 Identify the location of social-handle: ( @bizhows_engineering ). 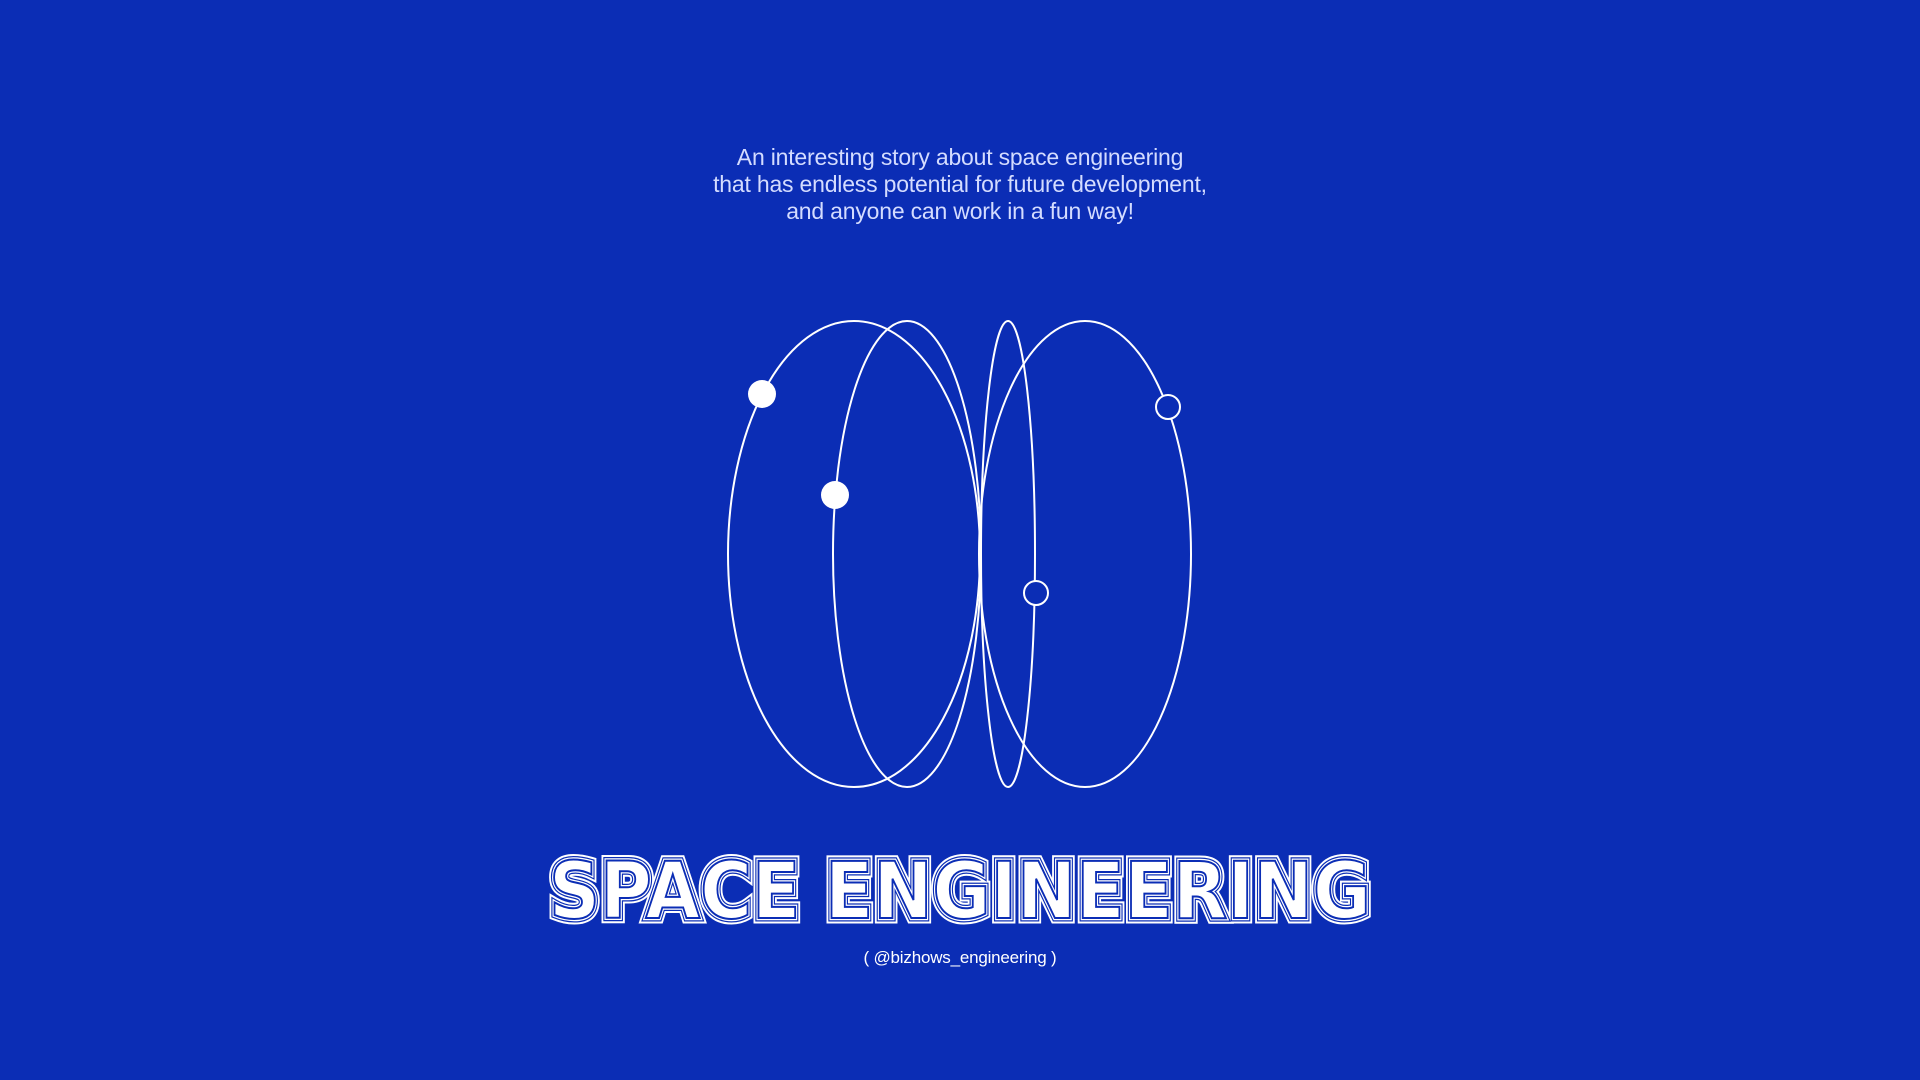
(960, 957).